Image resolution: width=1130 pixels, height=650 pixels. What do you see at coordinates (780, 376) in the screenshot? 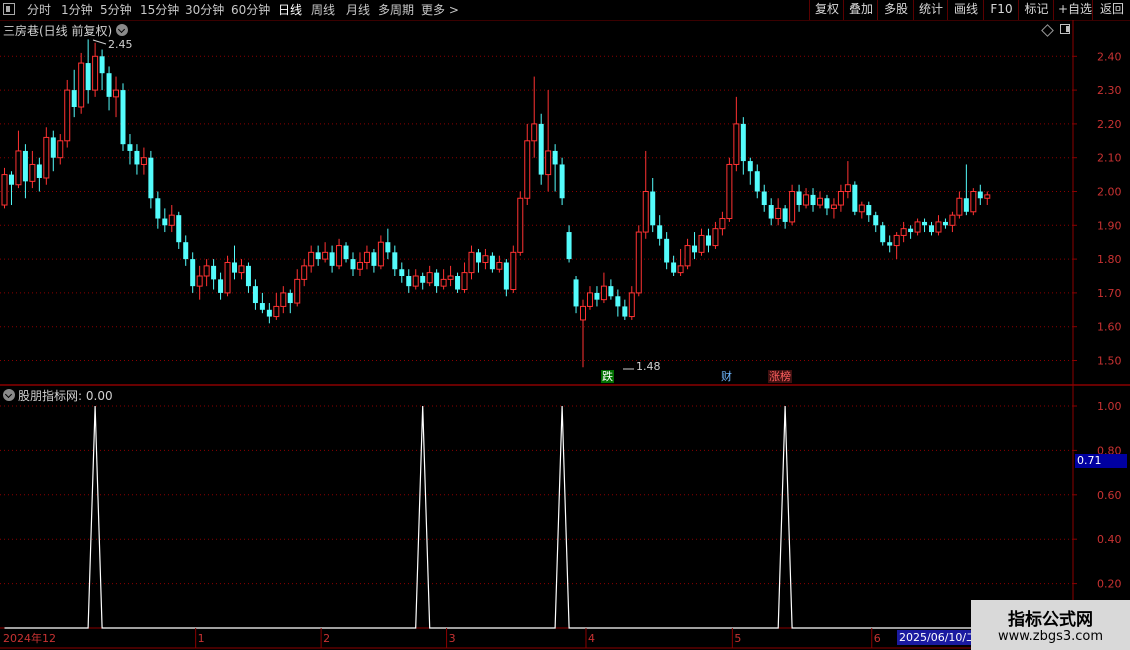
I see `marker-rise-list: 涨榜` at bounding box center [780, 376].